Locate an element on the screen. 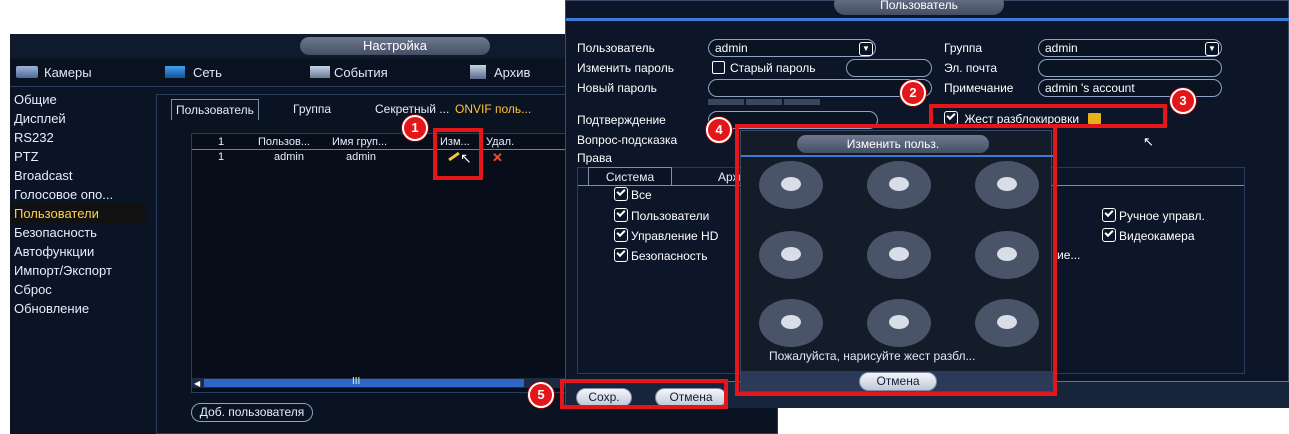 Image resolution: width=1289 pixels, height=434 pixels. callout-4: 4 is located at coordinates (719, 130).